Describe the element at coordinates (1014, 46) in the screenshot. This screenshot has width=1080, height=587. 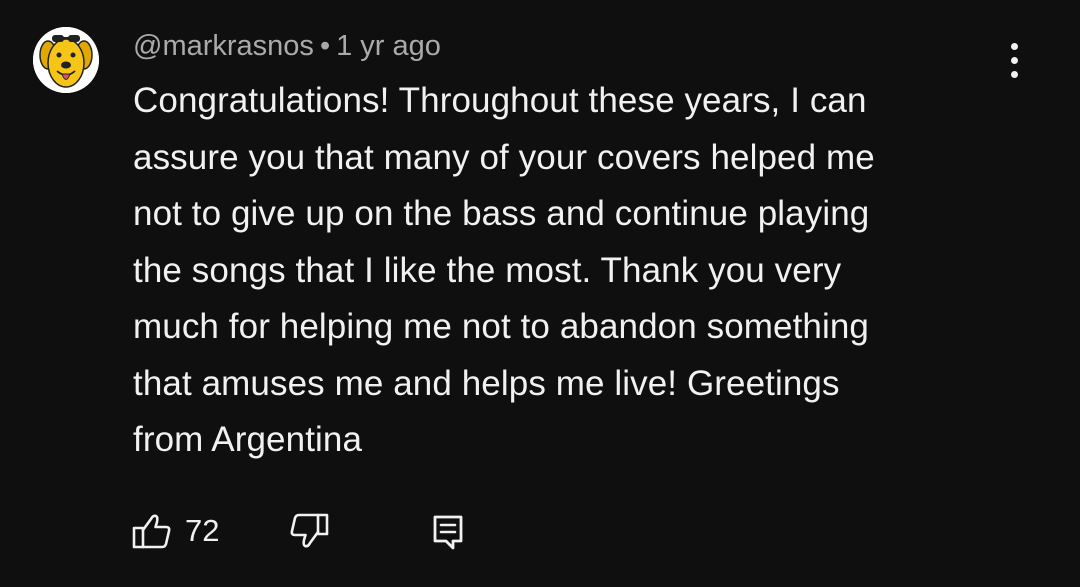
I see `more-vertical-icon` at that location.